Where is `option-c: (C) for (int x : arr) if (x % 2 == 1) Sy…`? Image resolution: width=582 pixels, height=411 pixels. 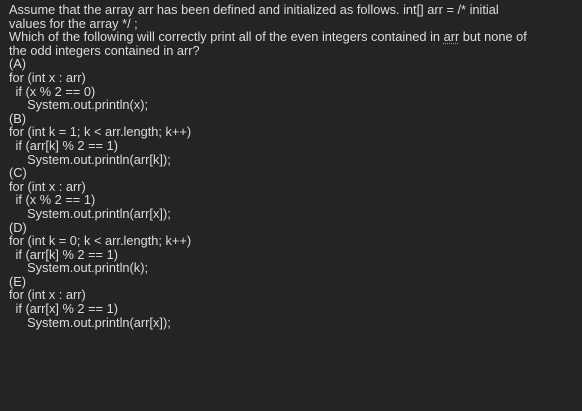
option-c: (C) for (int x : arr) if (x % 2 == 1) Sy… is located at coordinates (293, 193).